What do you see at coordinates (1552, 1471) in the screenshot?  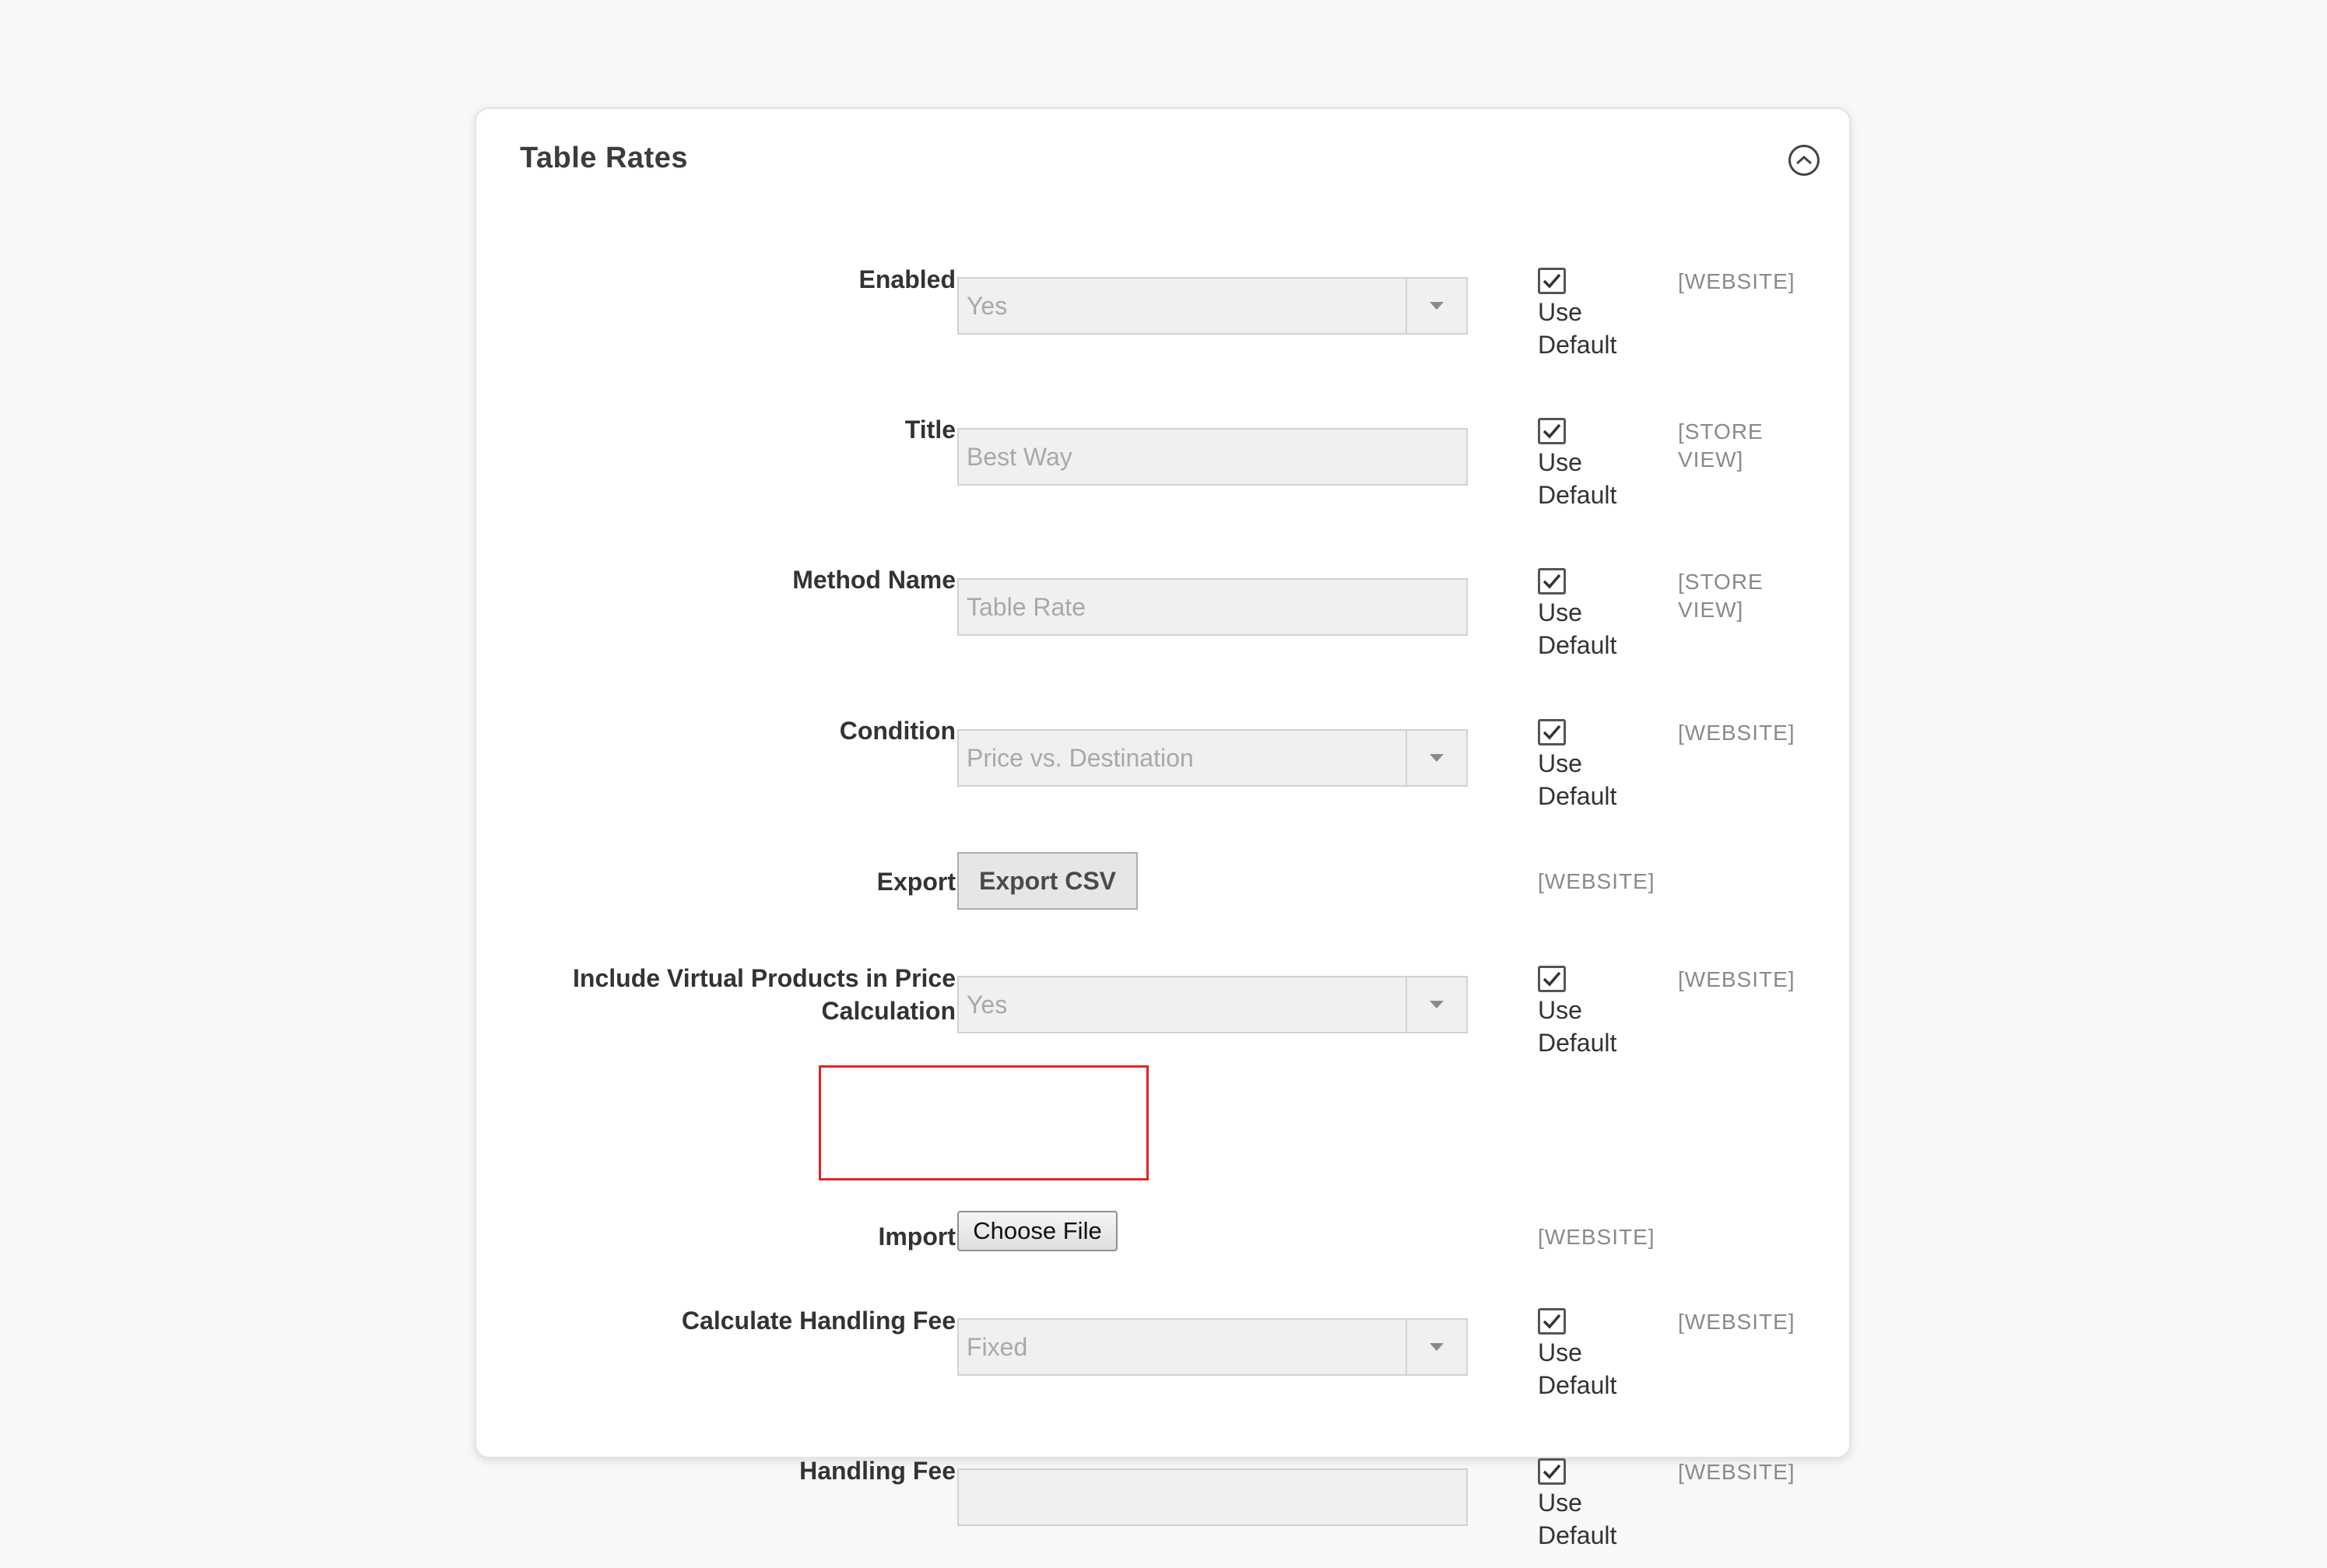 I see `handling-fee-use-default-checkbox` at bounding box center [1552, 1471].